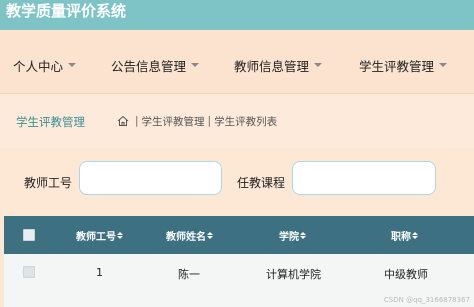 The image size is (474, 307). Describe the element at coordinates (99, 272) in the screenshot. I see `cell-teacher-id: 1` at that location.